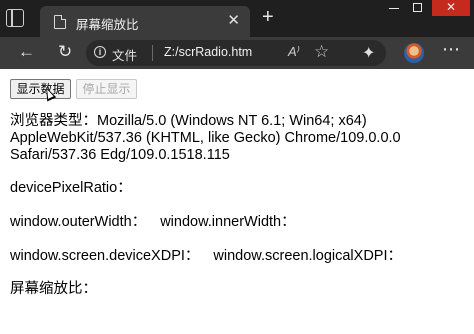 The image size is (474, 334). I want to click on address-bar: i 文件 Z:/scrRadio.htm A⁾ ☆, so click(236, 53).